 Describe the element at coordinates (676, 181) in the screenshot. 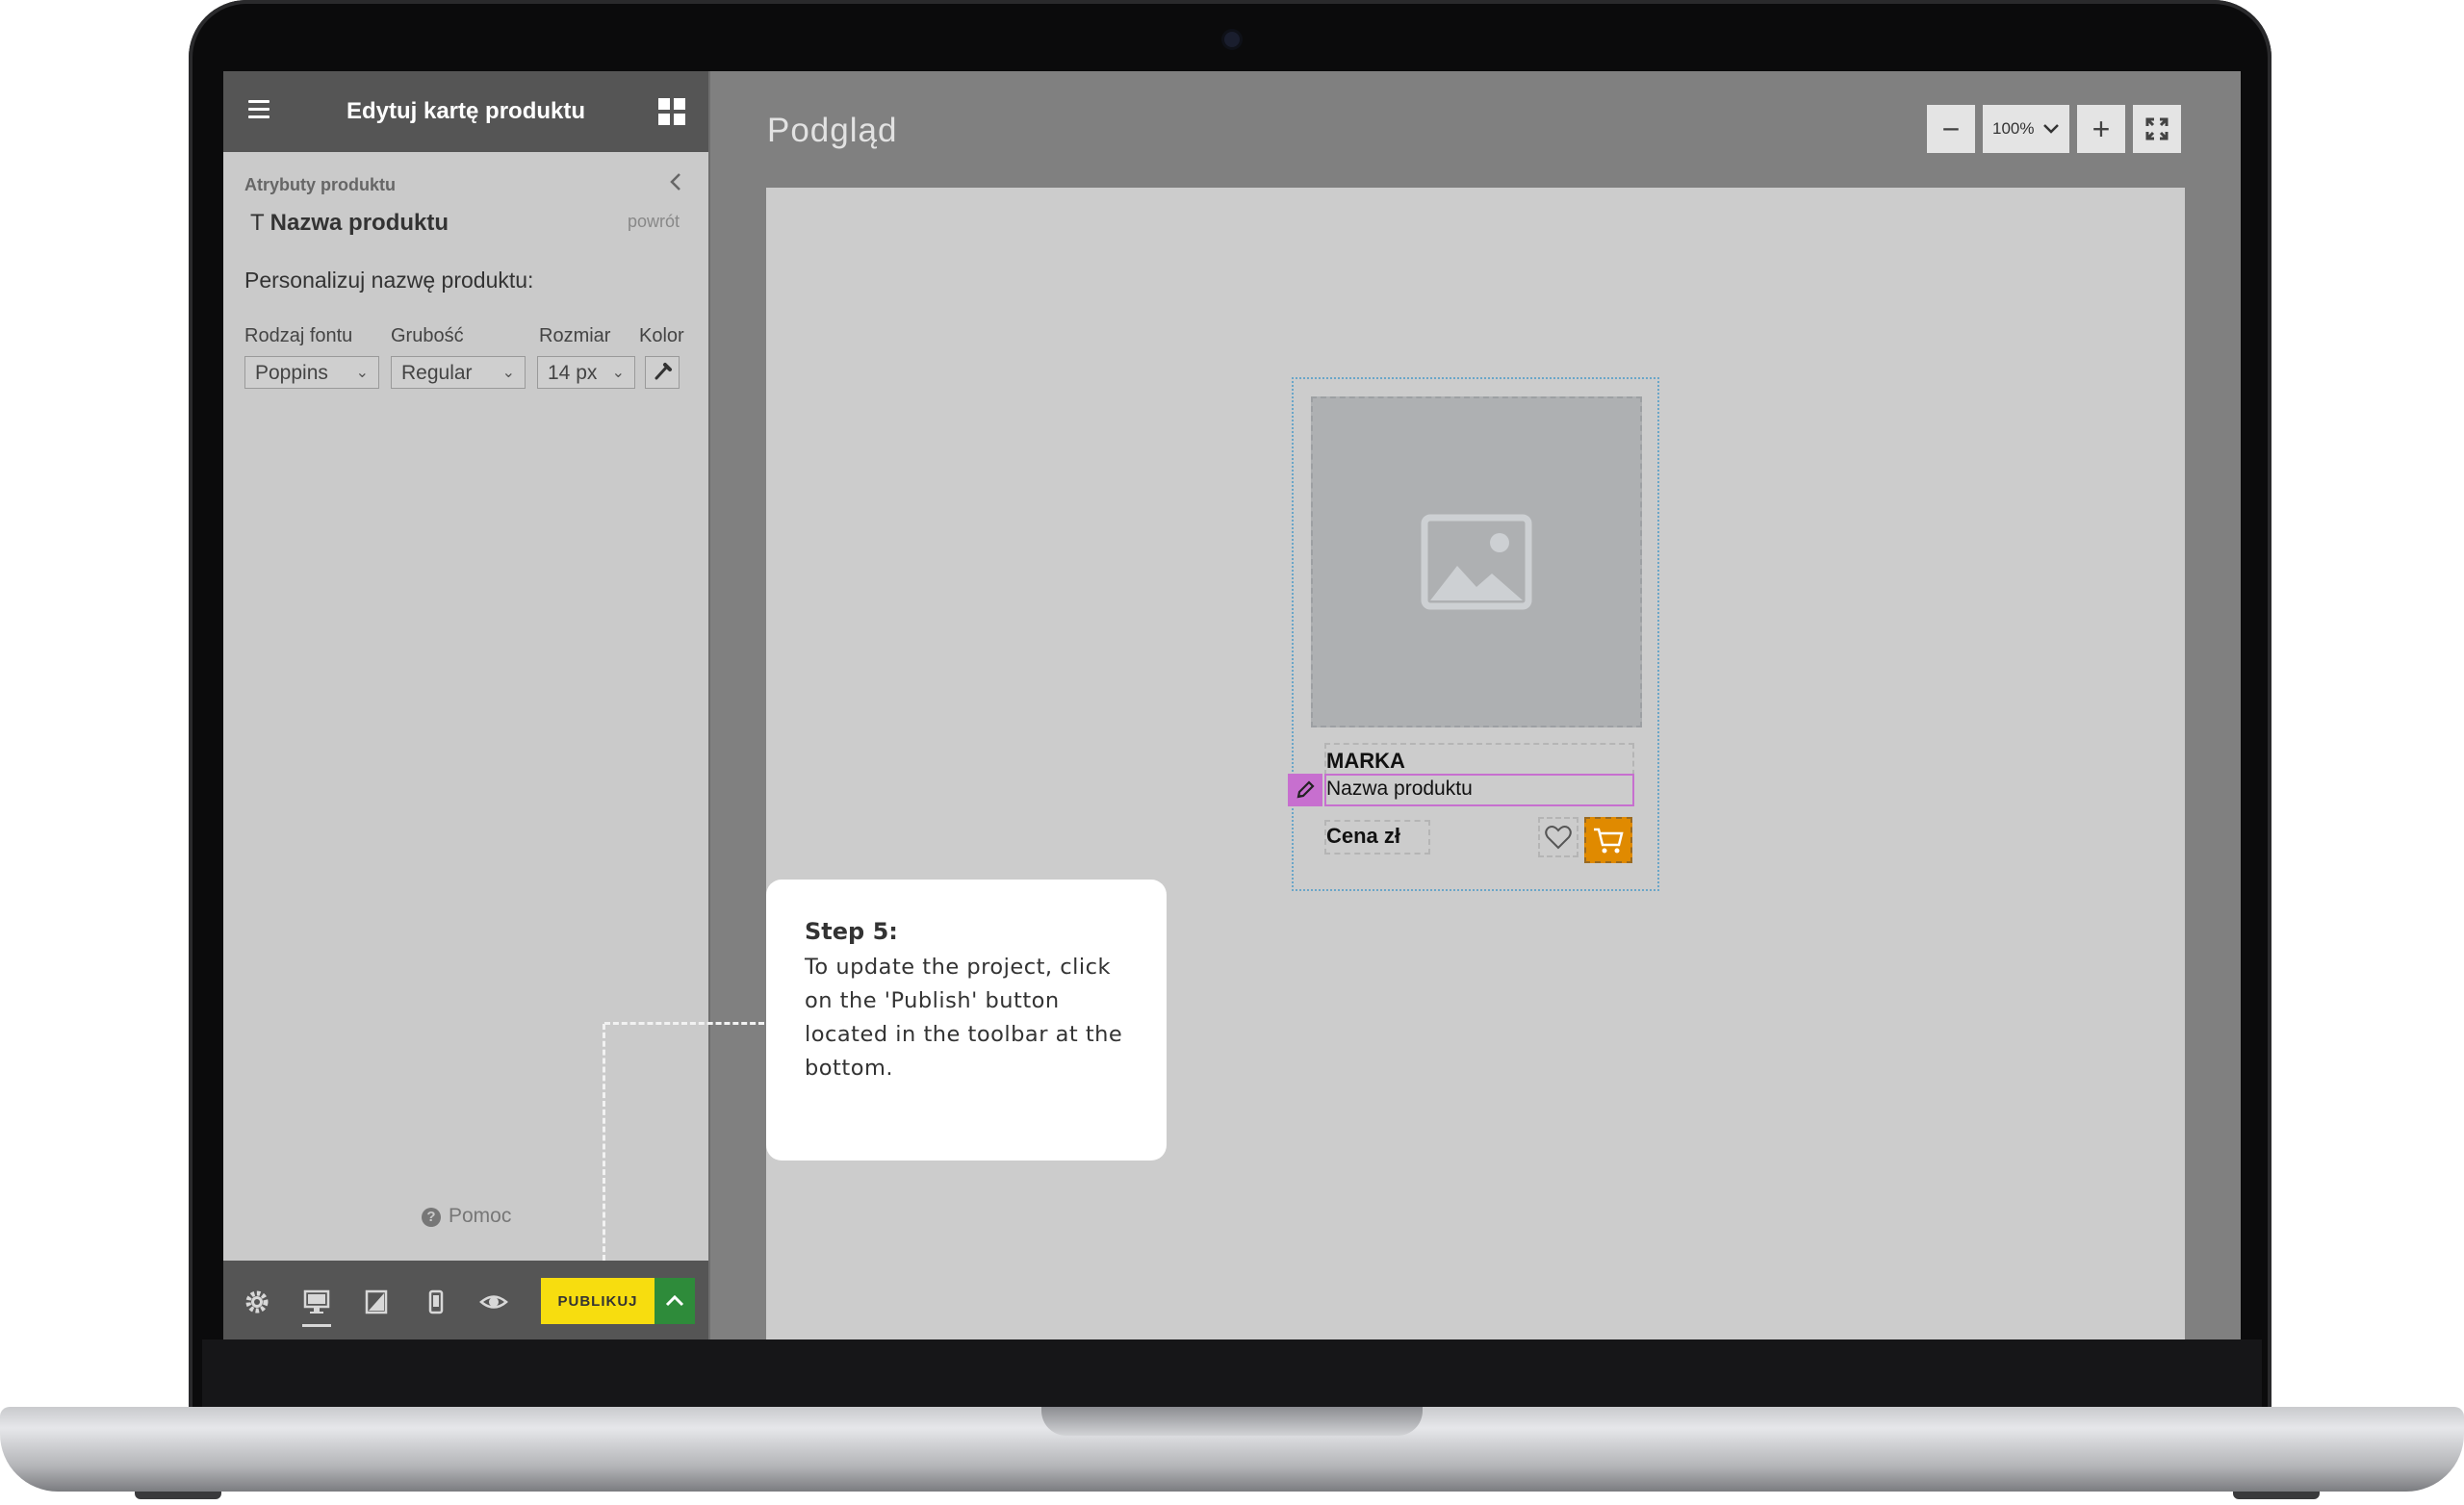

I see `chevron-left-icon` at that location.